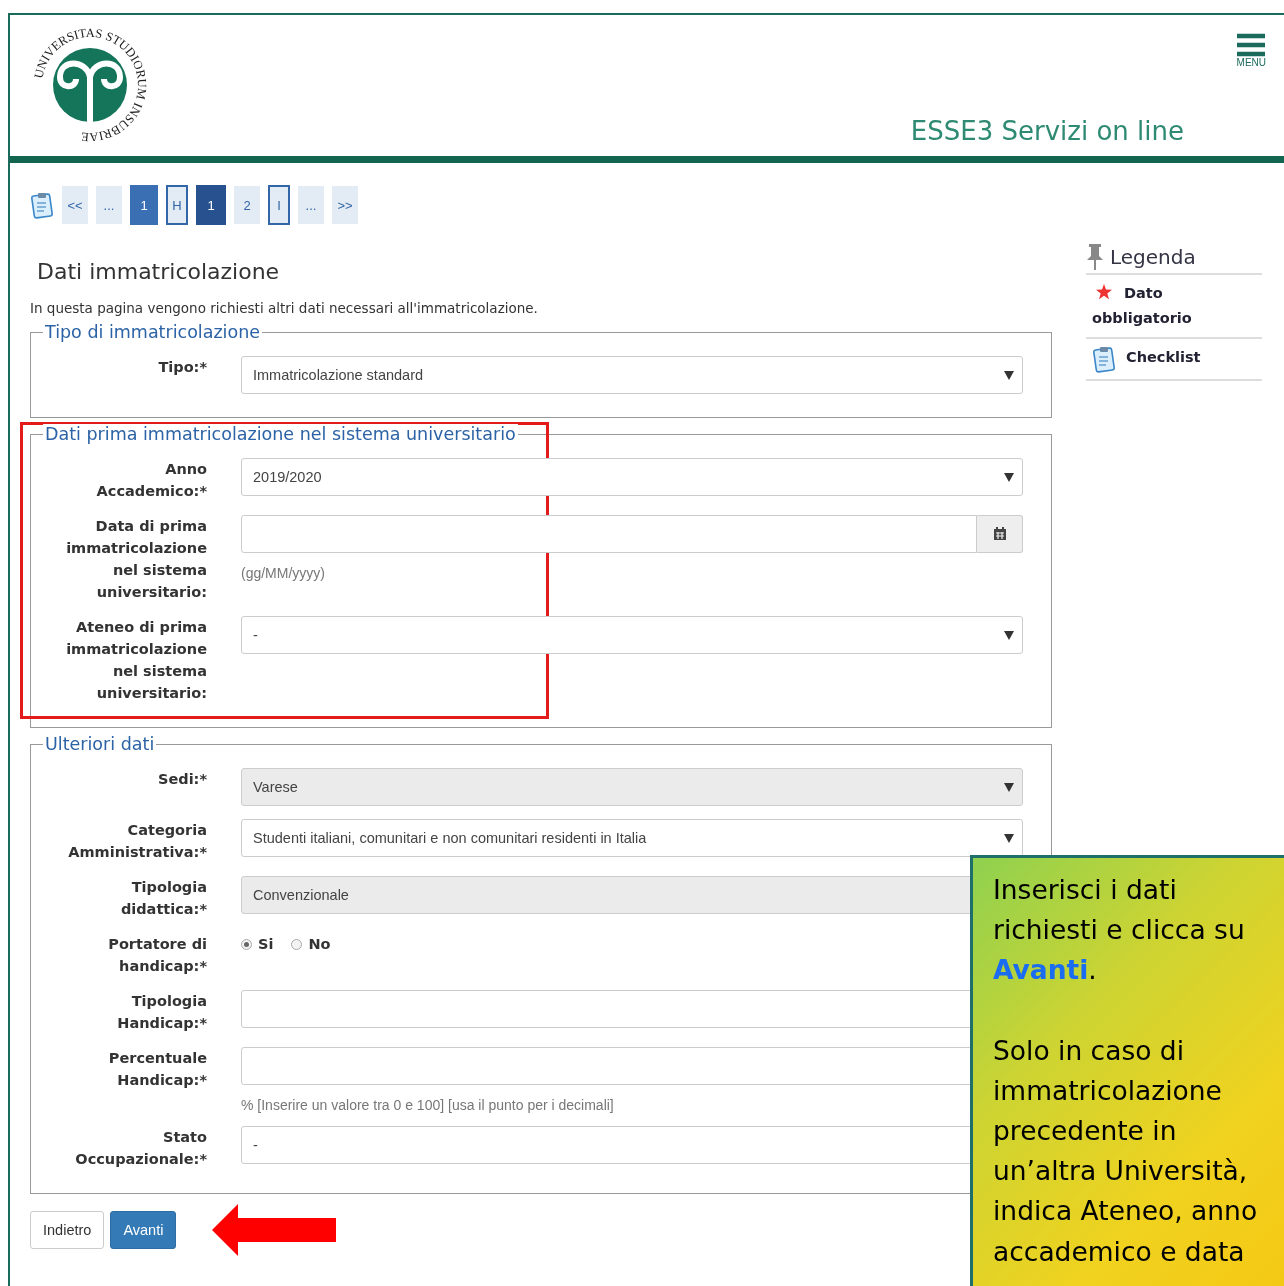 The image size is (1284, 1286). What do you see at coordinates (75, 205) in the screenshot?
I see `pagination-button: <<` at bounding box center [75, 205].